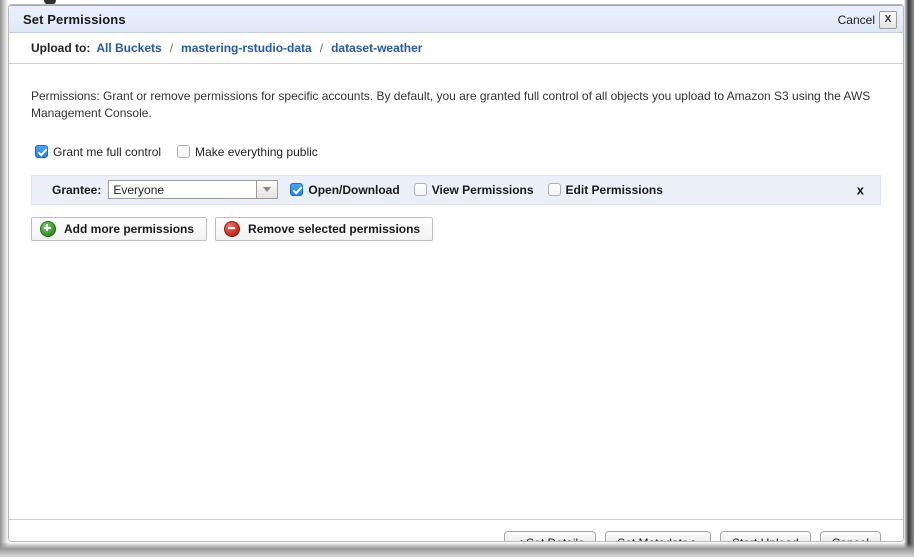 The width and height of the screenshot is (914, 557). What do you see at coordinates (61, 48) in the screenshot?
I see `breadcrumb-label: Upload to:` at bounding box center [61, 48].